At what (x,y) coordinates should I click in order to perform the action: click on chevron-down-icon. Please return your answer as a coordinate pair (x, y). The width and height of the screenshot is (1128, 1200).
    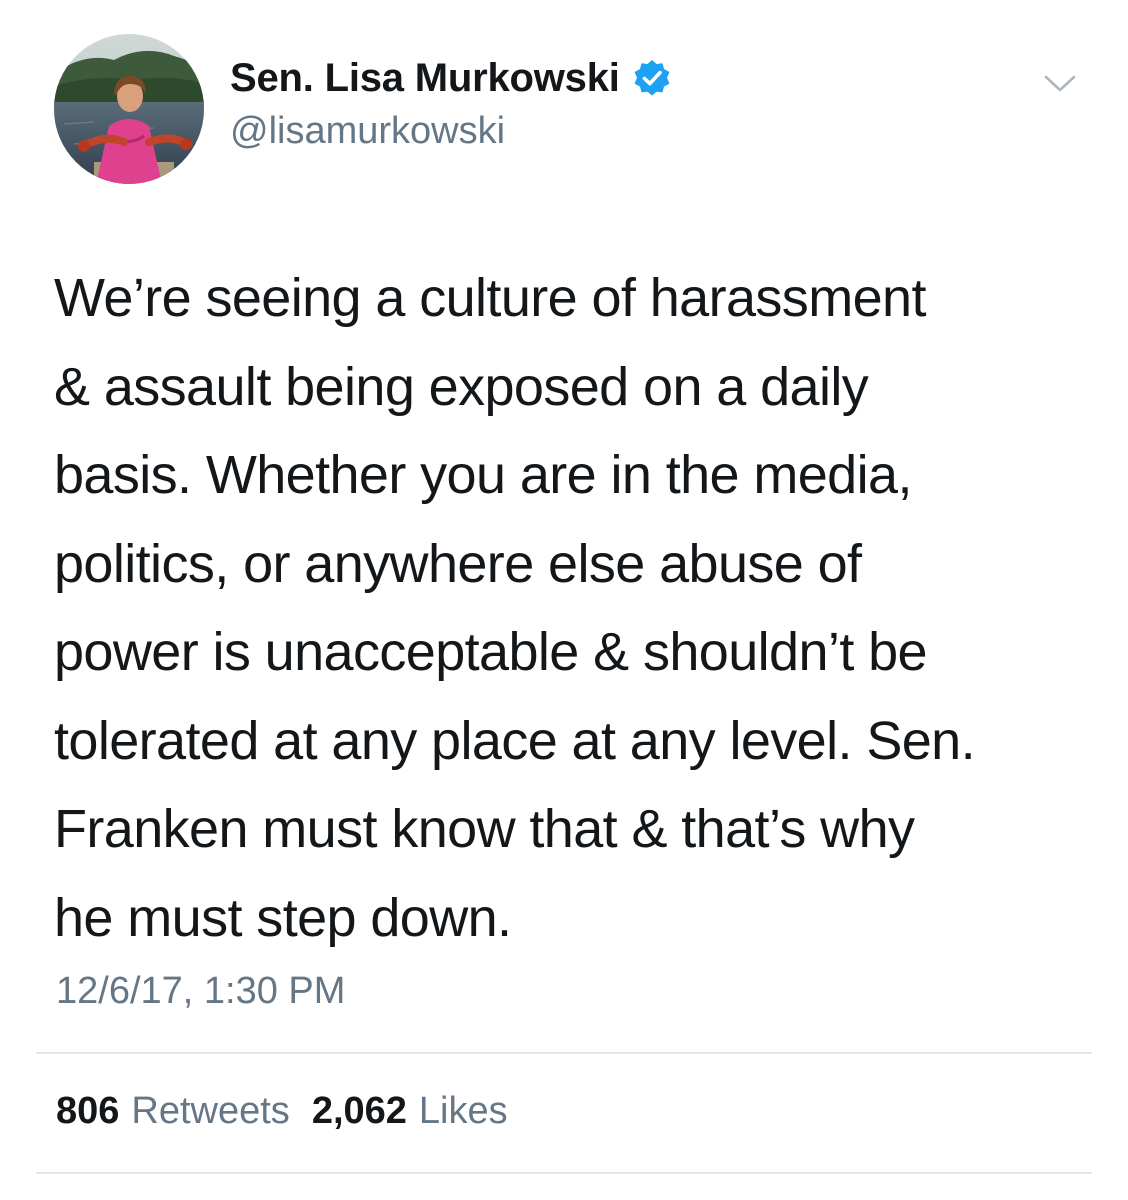
    Looking at the image, I should click on (1060, 83).